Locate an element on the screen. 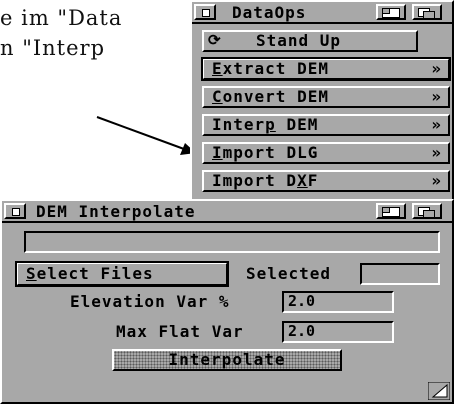 The height and width of the screenshot is (404, 454). elevation-var-label: Elevation Var % is located at coordinates (150, 301).